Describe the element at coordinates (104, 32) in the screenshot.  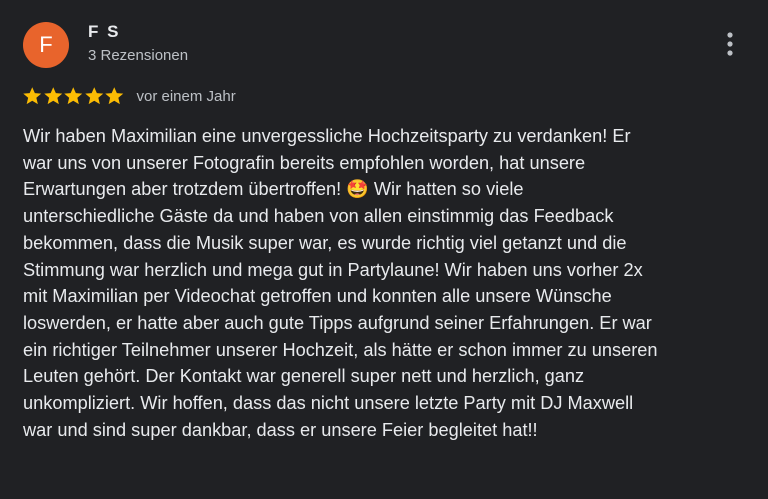
I see `reviewer-name: F S` at that location.